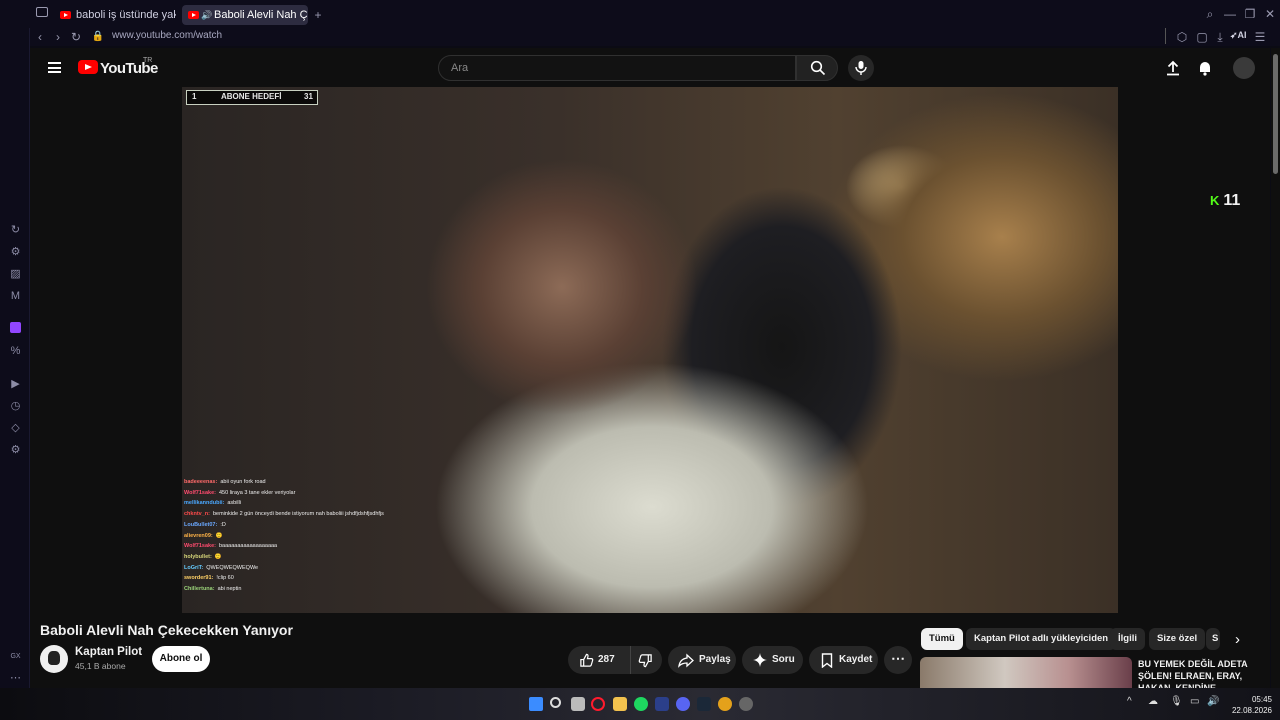 The width and height of the screenshot is (1280, 720). What do you see at coordinates (15, 274) in the screenshot?
I see `gallery-icon: ▨` at bounding box center [15, 274].